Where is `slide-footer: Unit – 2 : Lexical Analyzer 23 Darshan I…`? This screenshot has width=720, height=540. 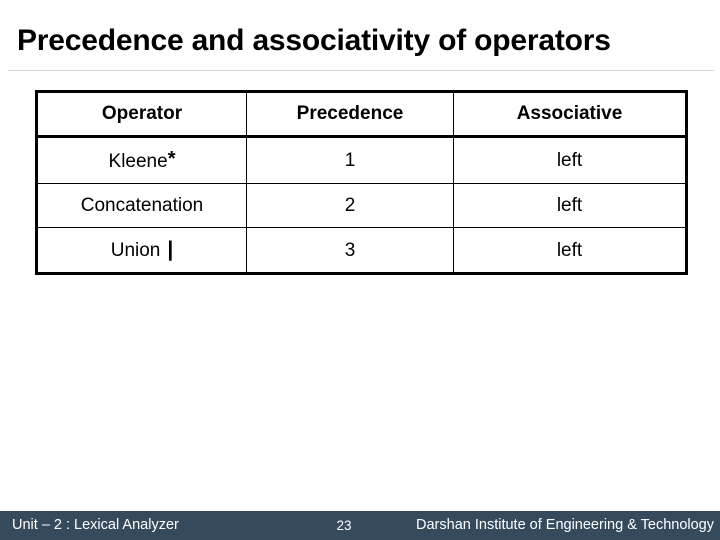 slide-footer: Unit – 2 : Lexical Analyzer 23 Darshan I… is located at coordinates (360, 525).